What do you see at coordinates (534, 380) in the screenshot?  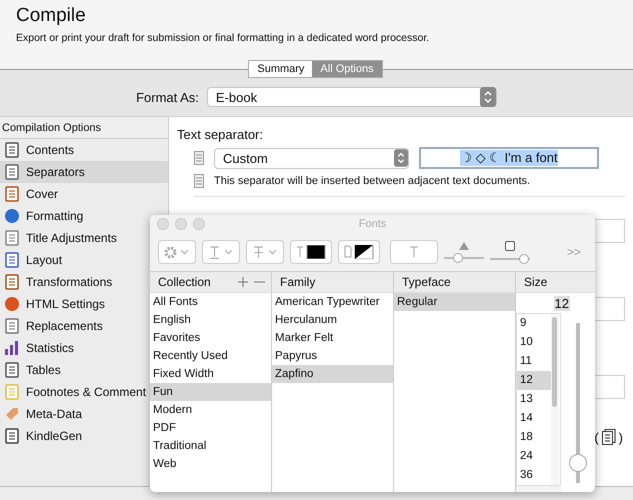 I see `size-item: 12` at bounding box center [534, 380].